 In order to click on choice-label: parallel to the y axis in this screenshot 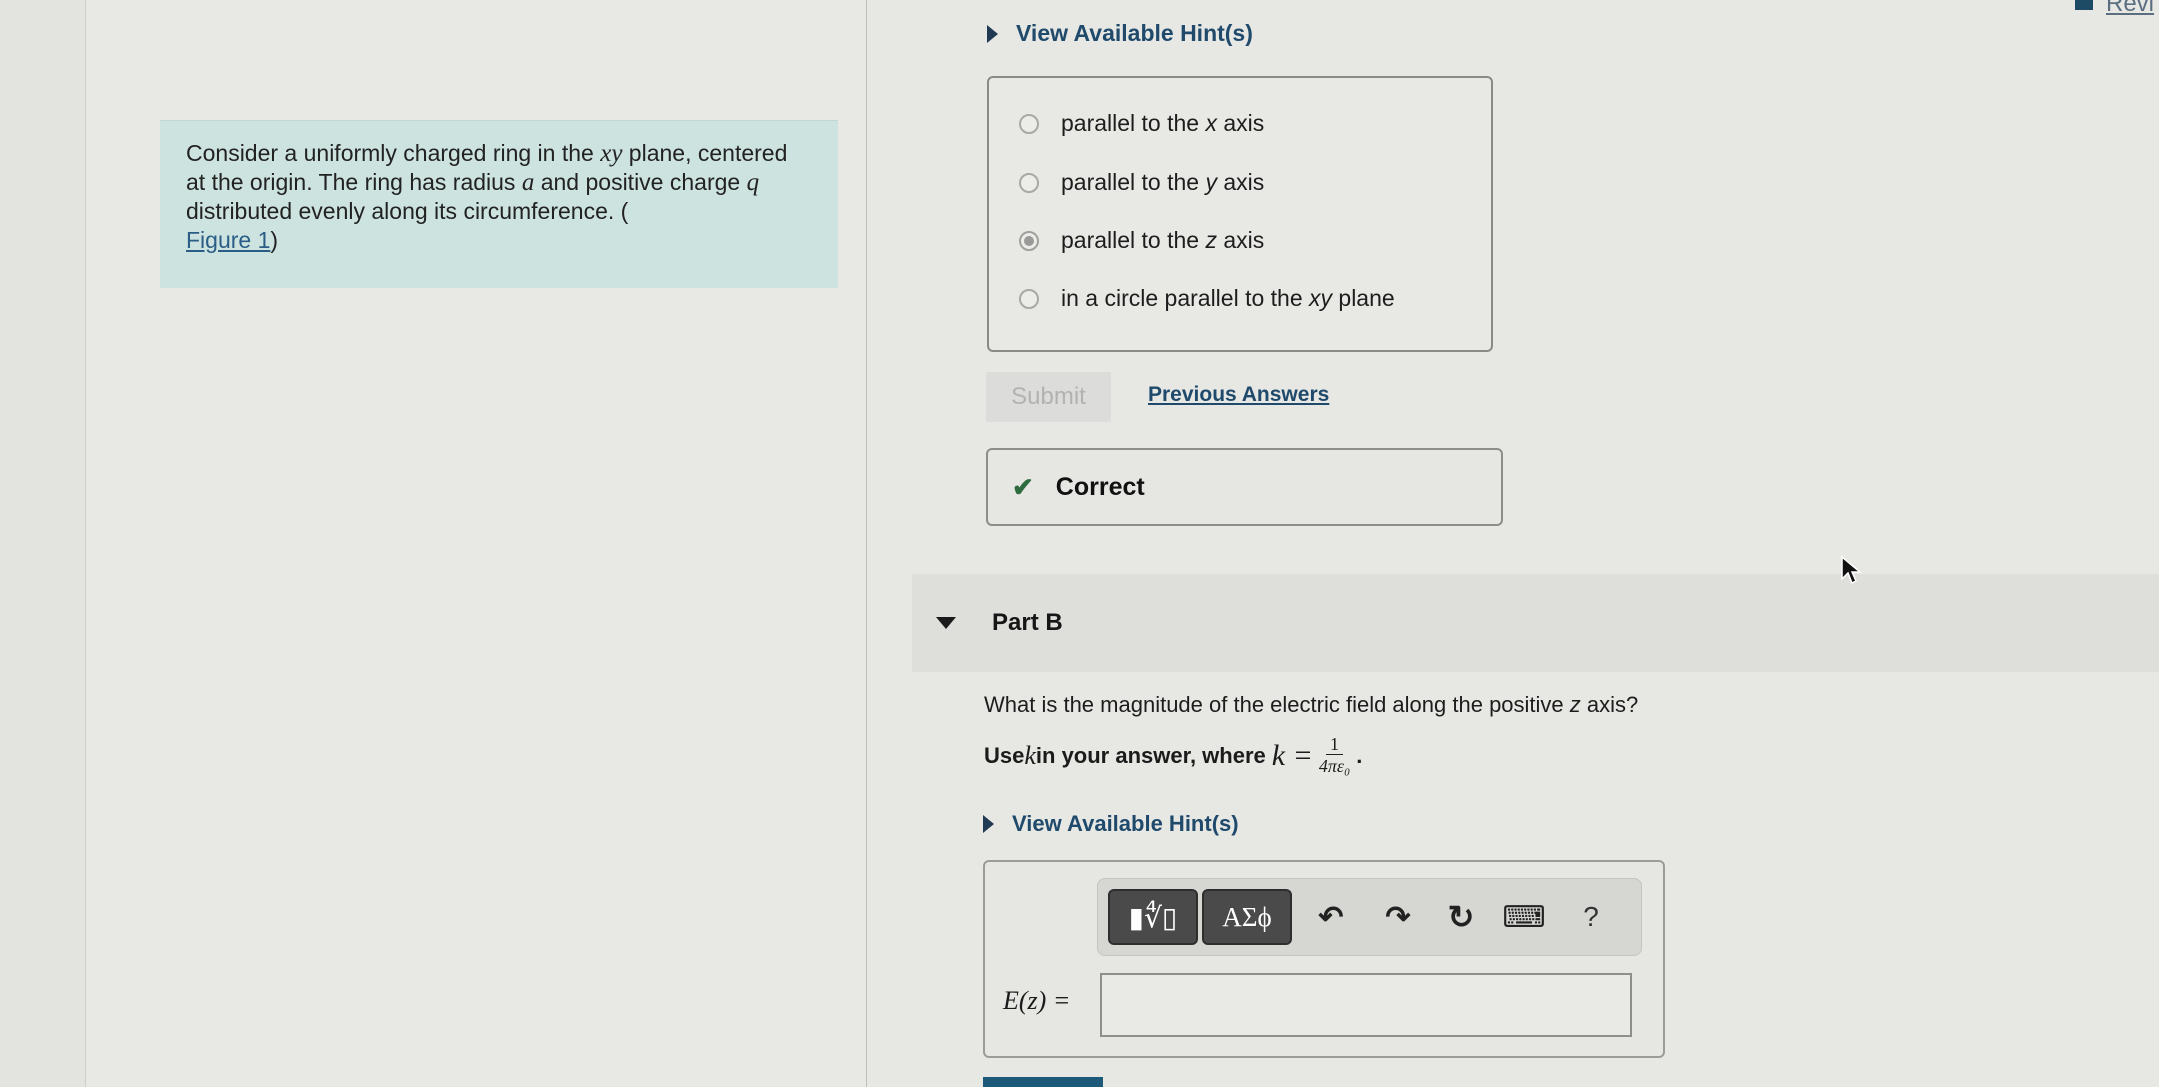, I will do `click(1163, 182)`.